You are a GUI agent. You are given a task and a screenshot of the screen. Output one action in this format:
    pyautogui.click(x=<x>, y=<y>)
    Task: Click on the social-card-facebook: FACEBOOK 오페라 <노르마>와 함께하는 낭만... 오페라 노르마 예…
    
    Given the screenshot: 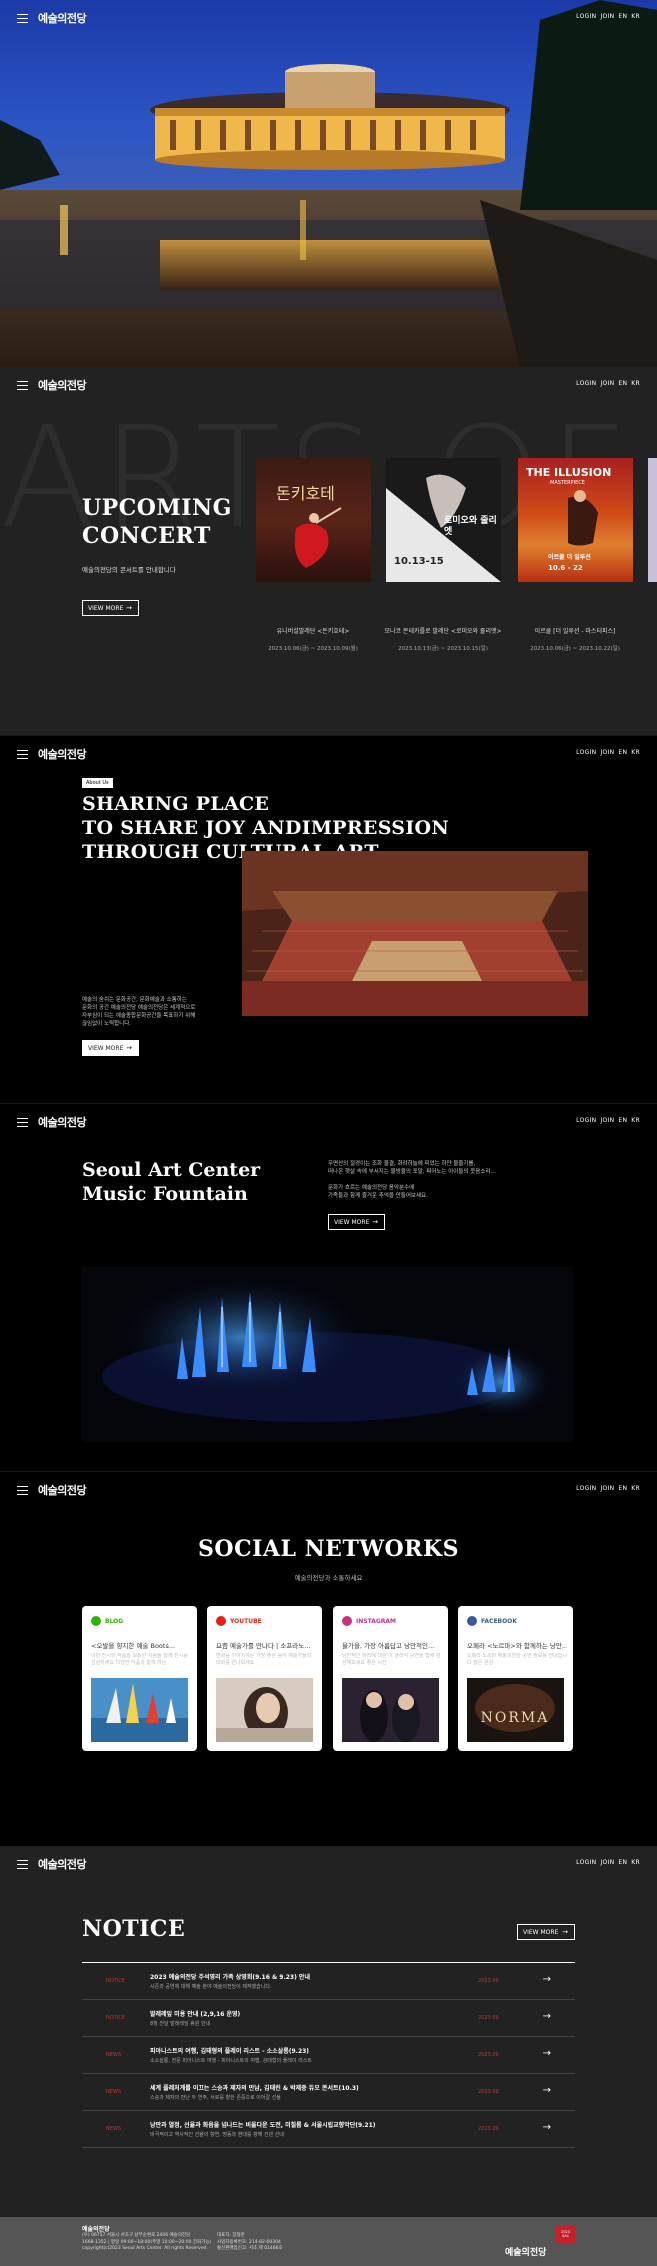 What is the action you would take?
    pyautogui.click(x=515, y=1678)
    